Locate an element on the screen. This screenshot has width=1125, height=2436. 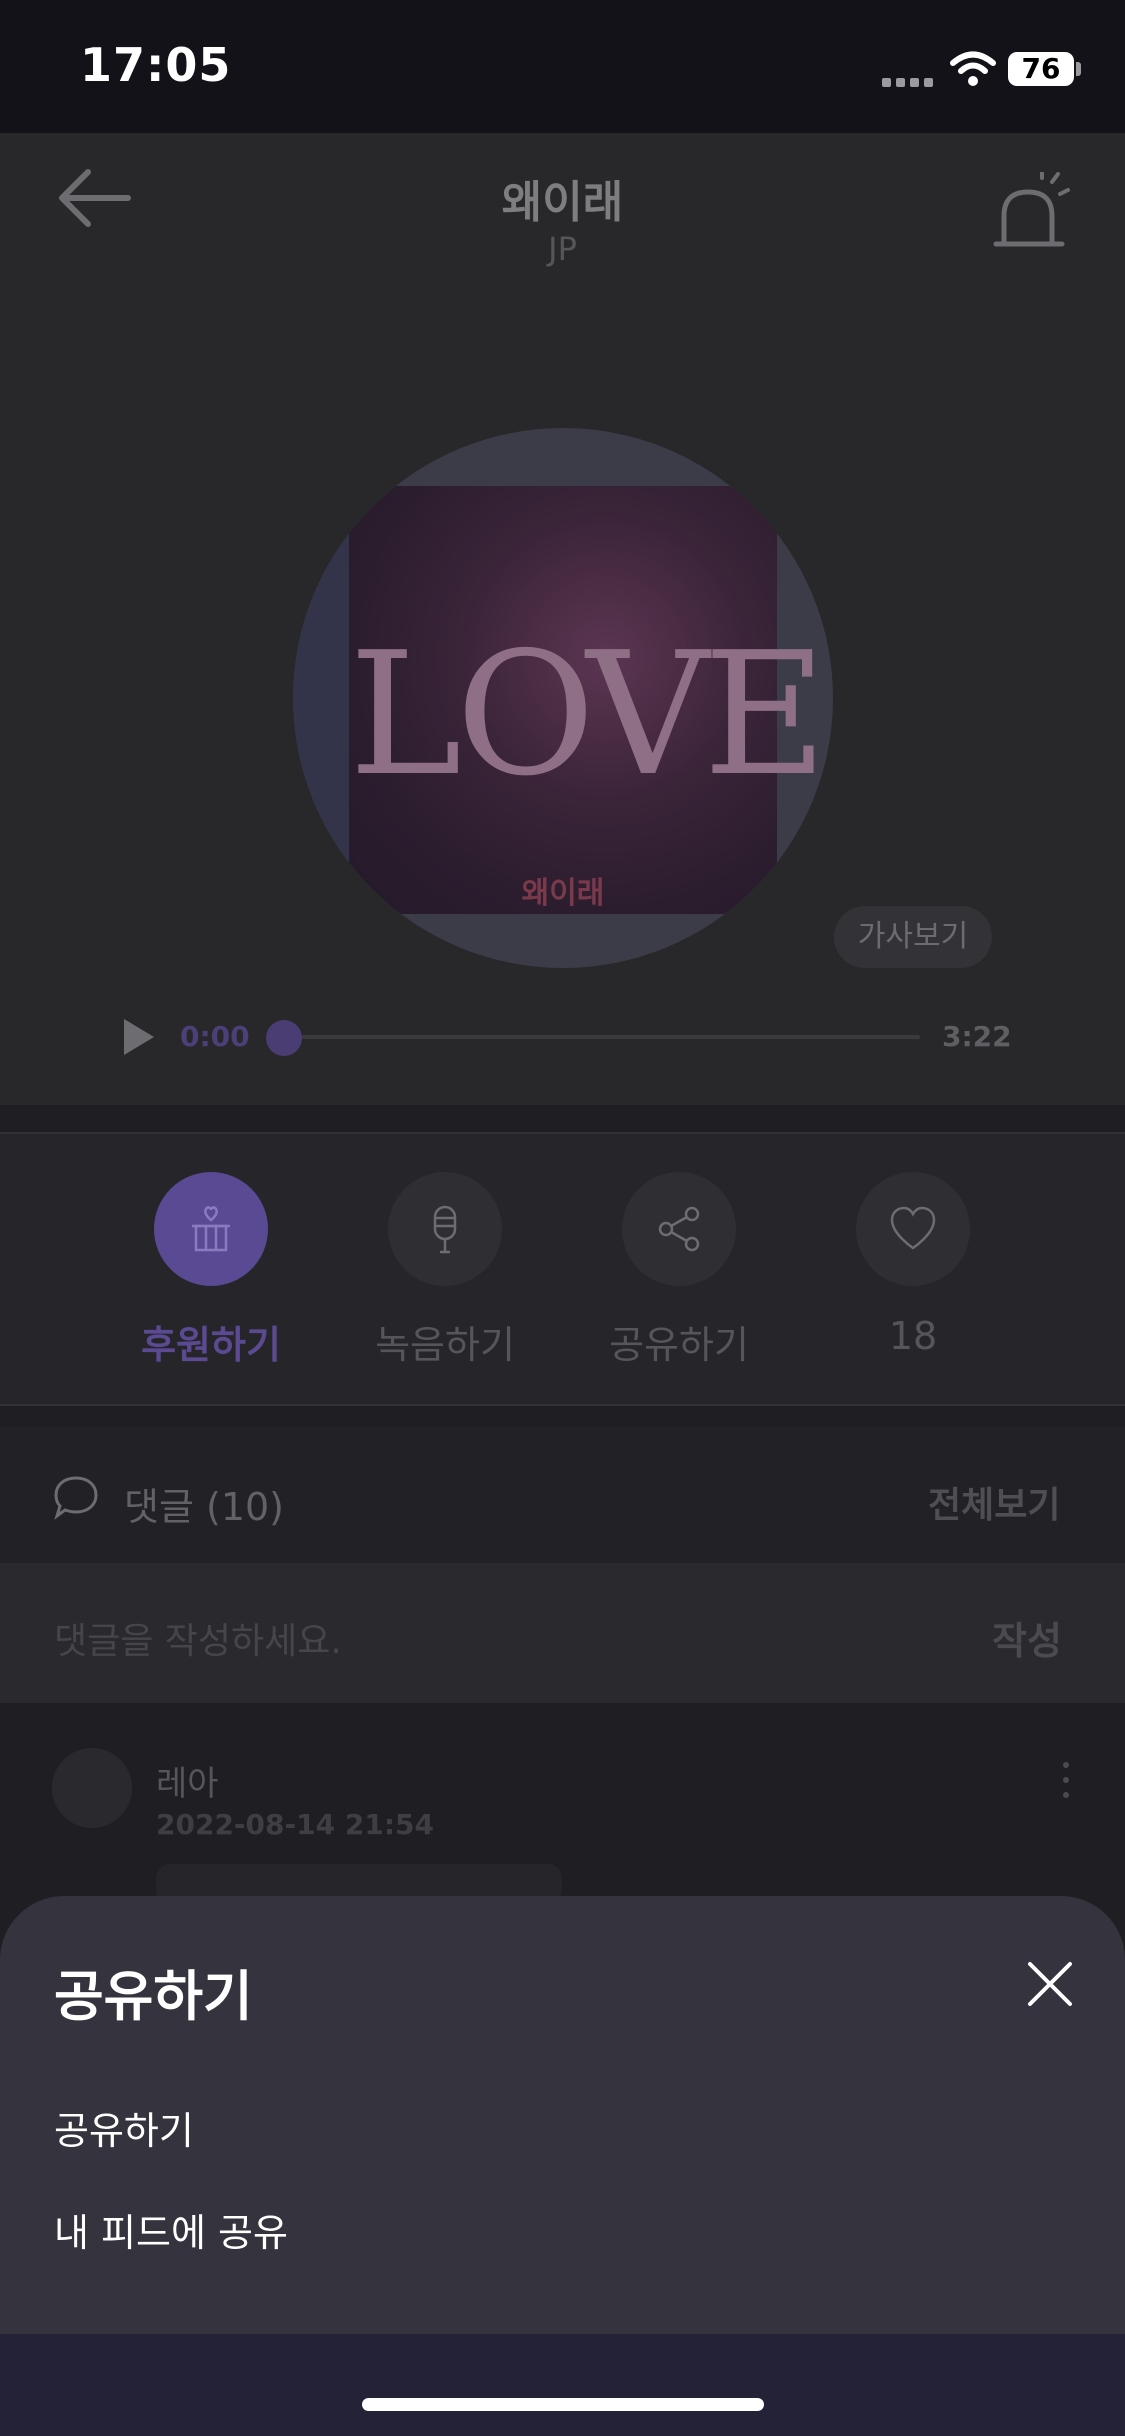
cover-art-label: 왜이래 is located at coordinates (563, 893).